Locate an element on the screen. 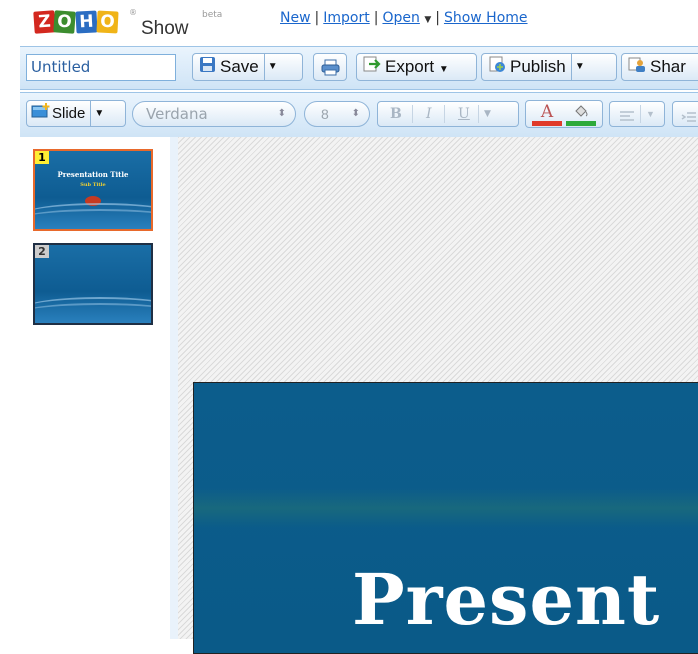  slide-title-text: Present is located at coordinates (506, 599).